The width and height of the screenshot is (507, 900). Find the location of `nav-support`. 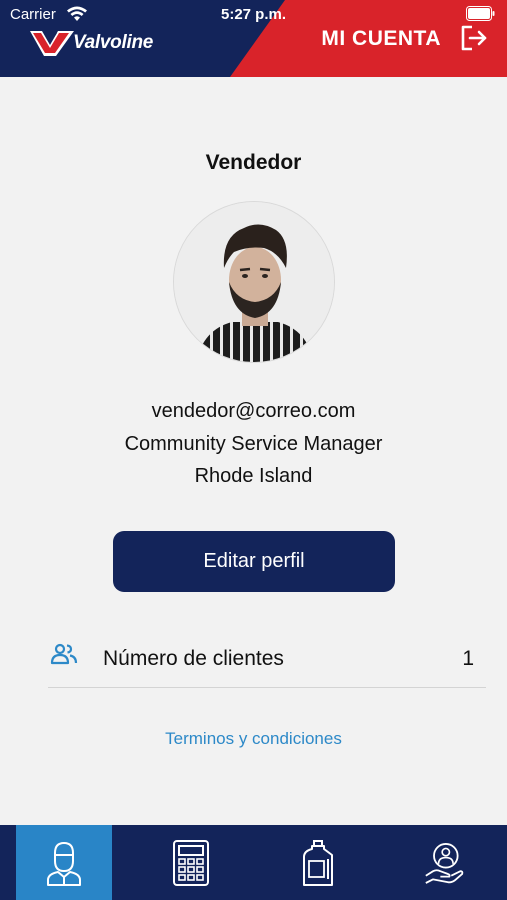

nav-support is located at coordinates (444, 862).